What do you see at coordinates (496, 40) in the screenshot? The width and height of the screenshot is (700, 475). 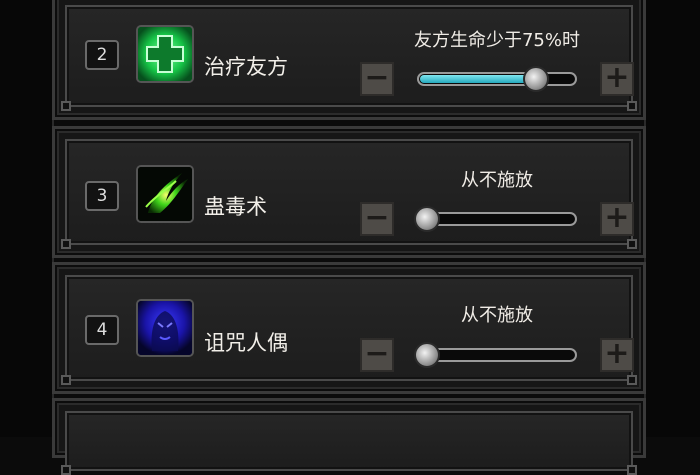 I see `skill-condition: 友方生命少于75%时` at bounding box center [496, 40].